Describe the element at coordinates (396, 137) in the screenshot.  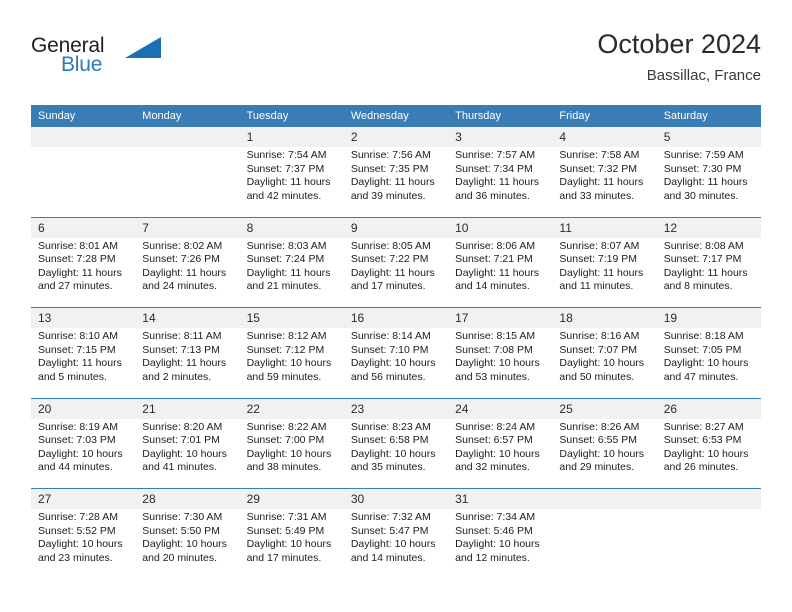
I see `day-number: 2` at that location.